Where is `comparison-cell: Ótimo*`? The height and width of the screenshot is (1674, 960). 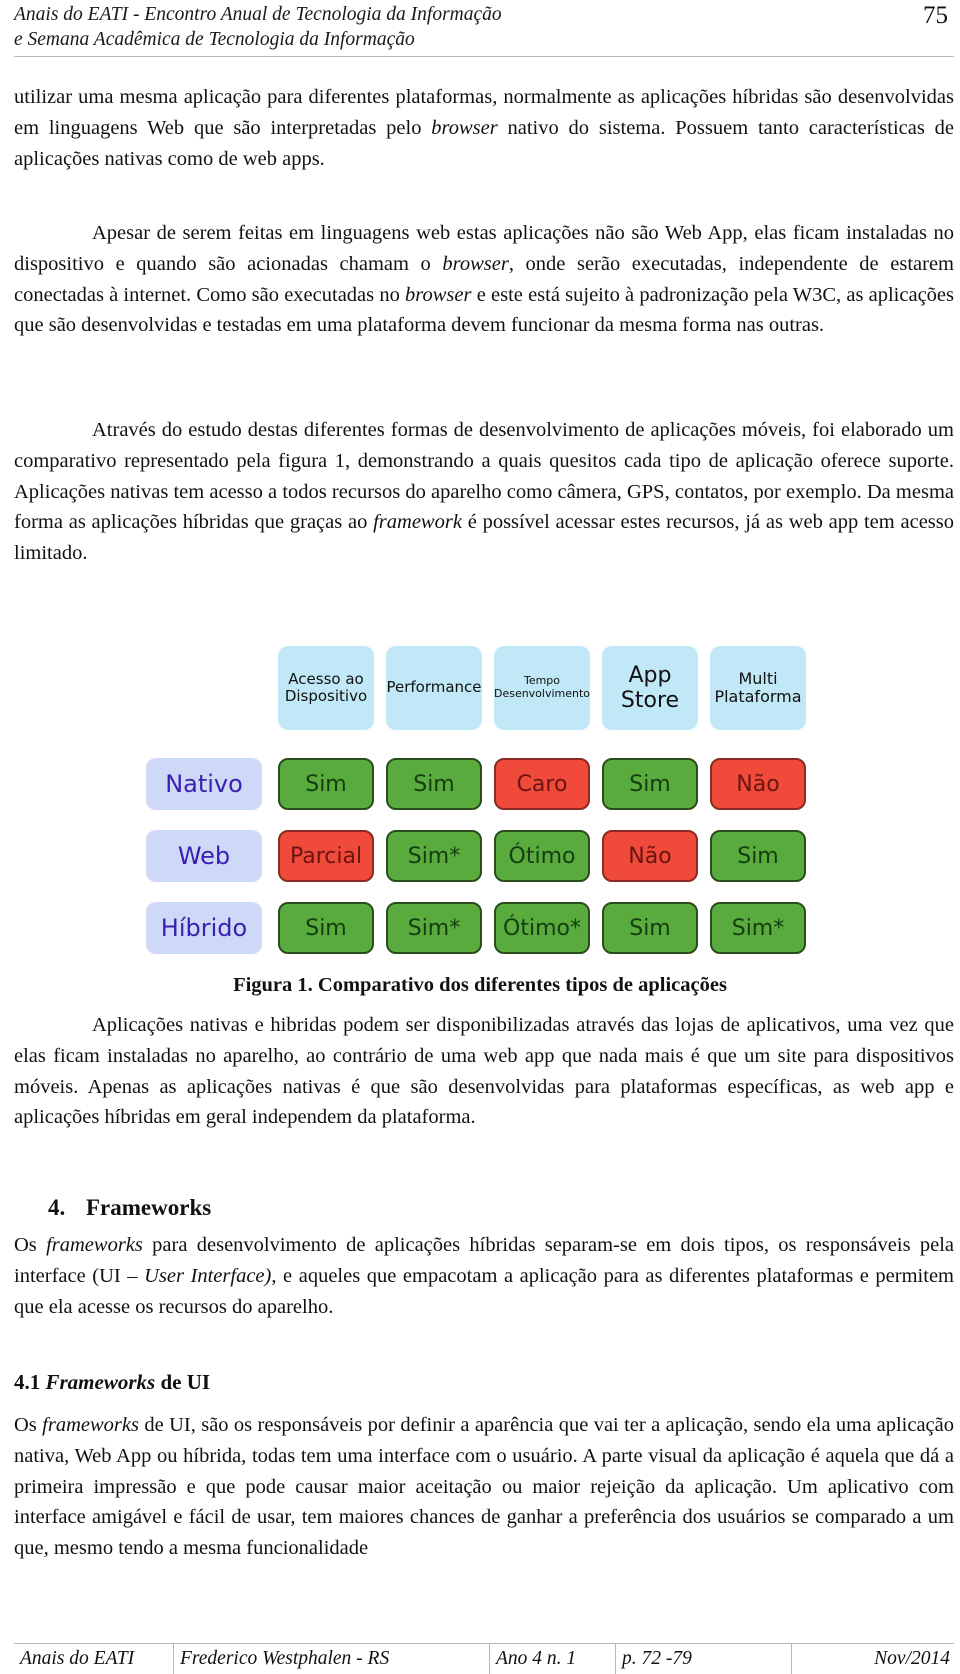 comparison-cell: Ótimo* is located at coordinates (542, 928).